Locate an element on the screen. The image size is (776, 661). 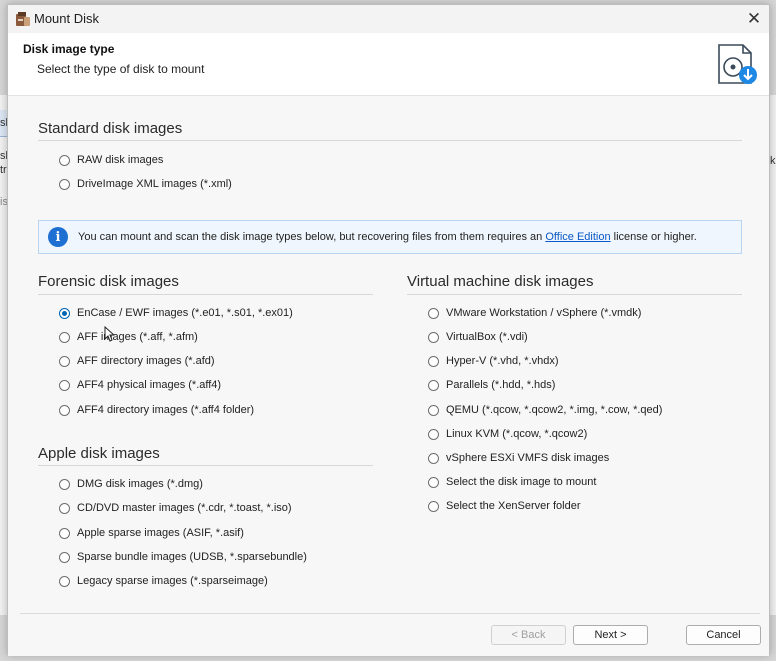
radio-hyper-v: Hyper-V (*.vhd, *.vhdx) is located at coordinates (493, 361).